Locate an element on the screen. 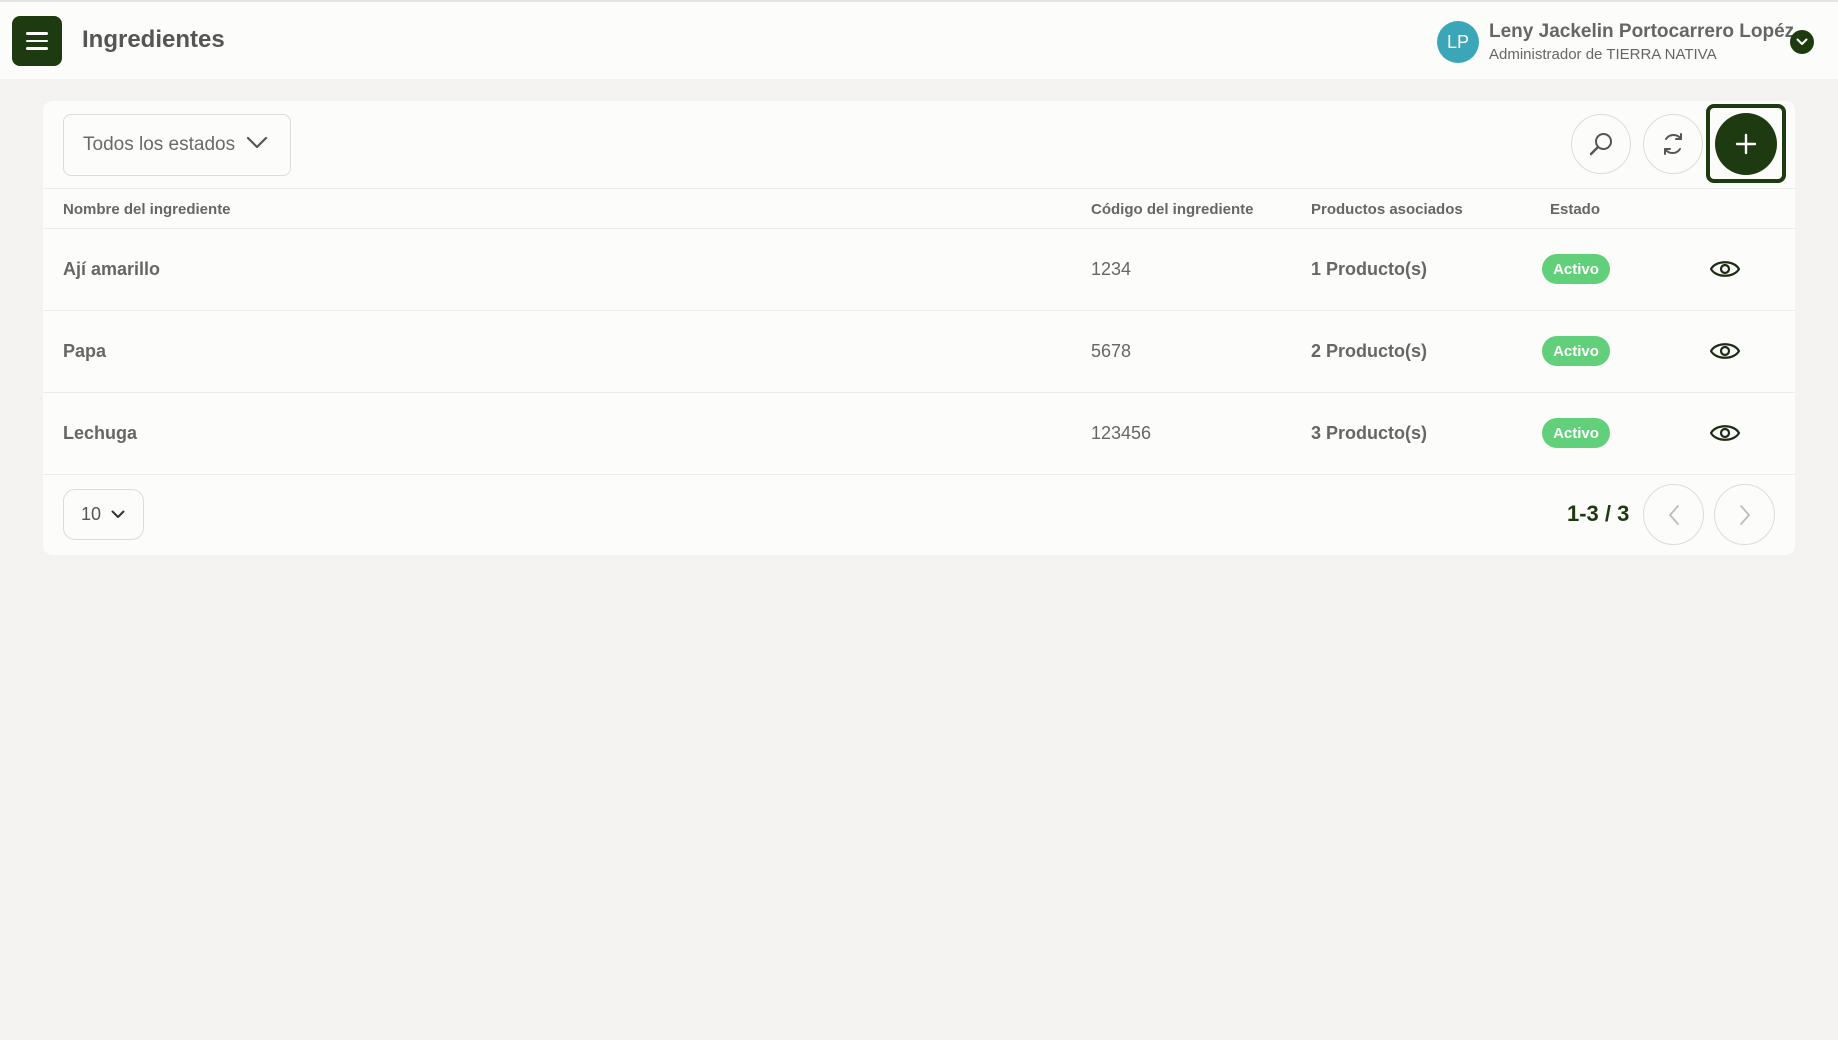 Image resolution: width=1838 pixels, height=1040 pixels. page-size-select: 10 is located at coordinates (103, 514).